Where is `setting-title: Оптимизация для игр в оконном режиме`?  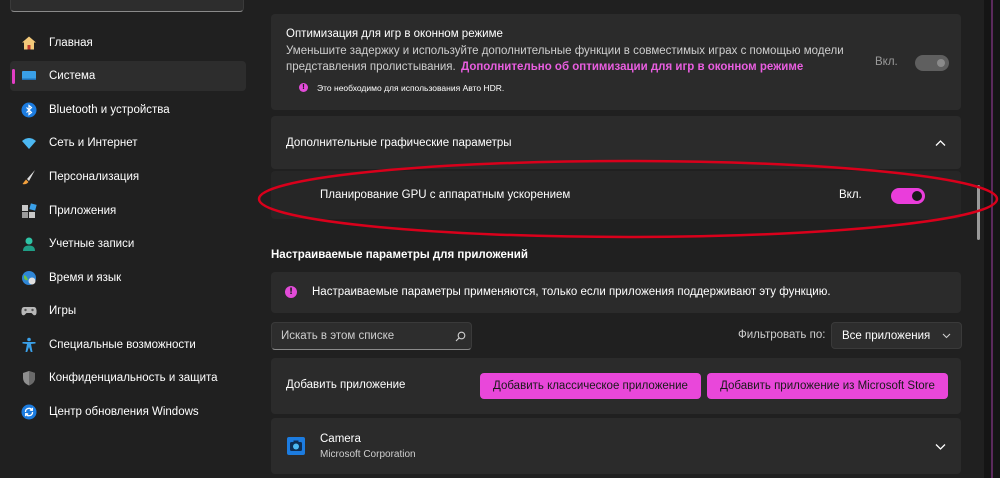 setting-title: Оптимизация для игр в оконном режиме is located at coordinates (394, 34).